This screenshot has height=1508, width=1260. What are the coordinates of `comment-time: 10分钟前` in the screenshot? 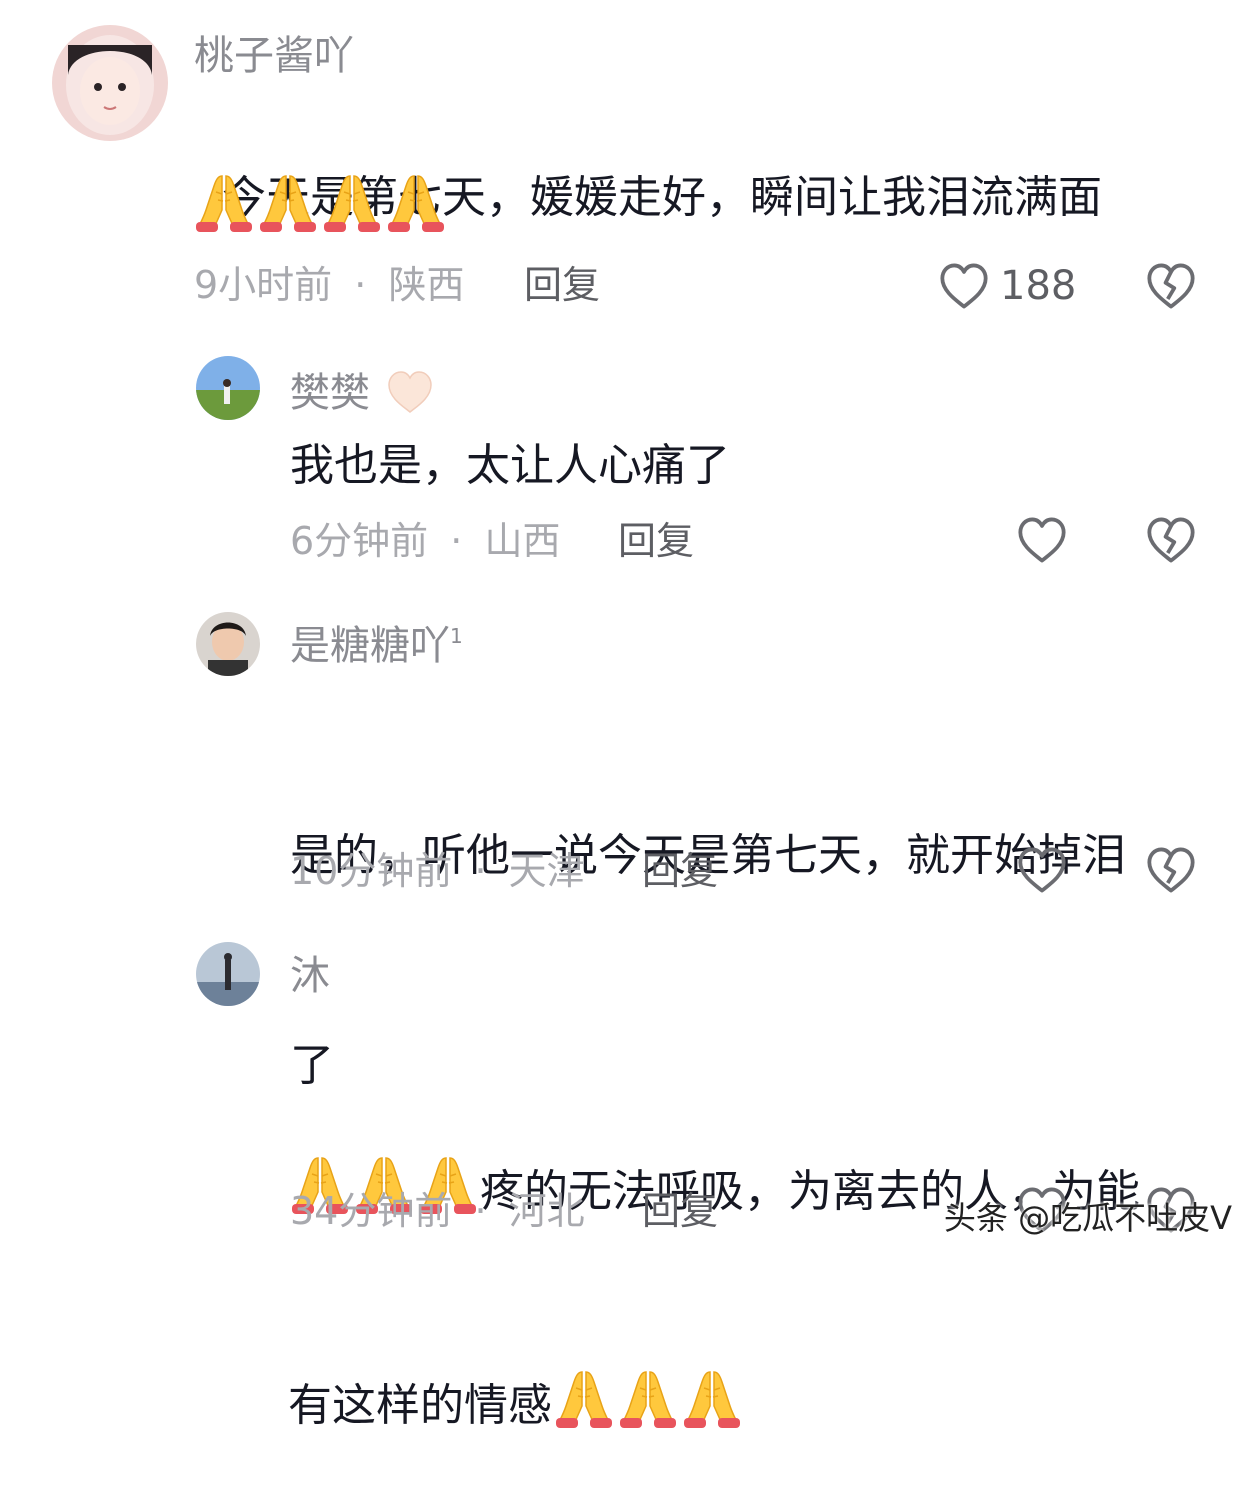 It's located at (371, 871).